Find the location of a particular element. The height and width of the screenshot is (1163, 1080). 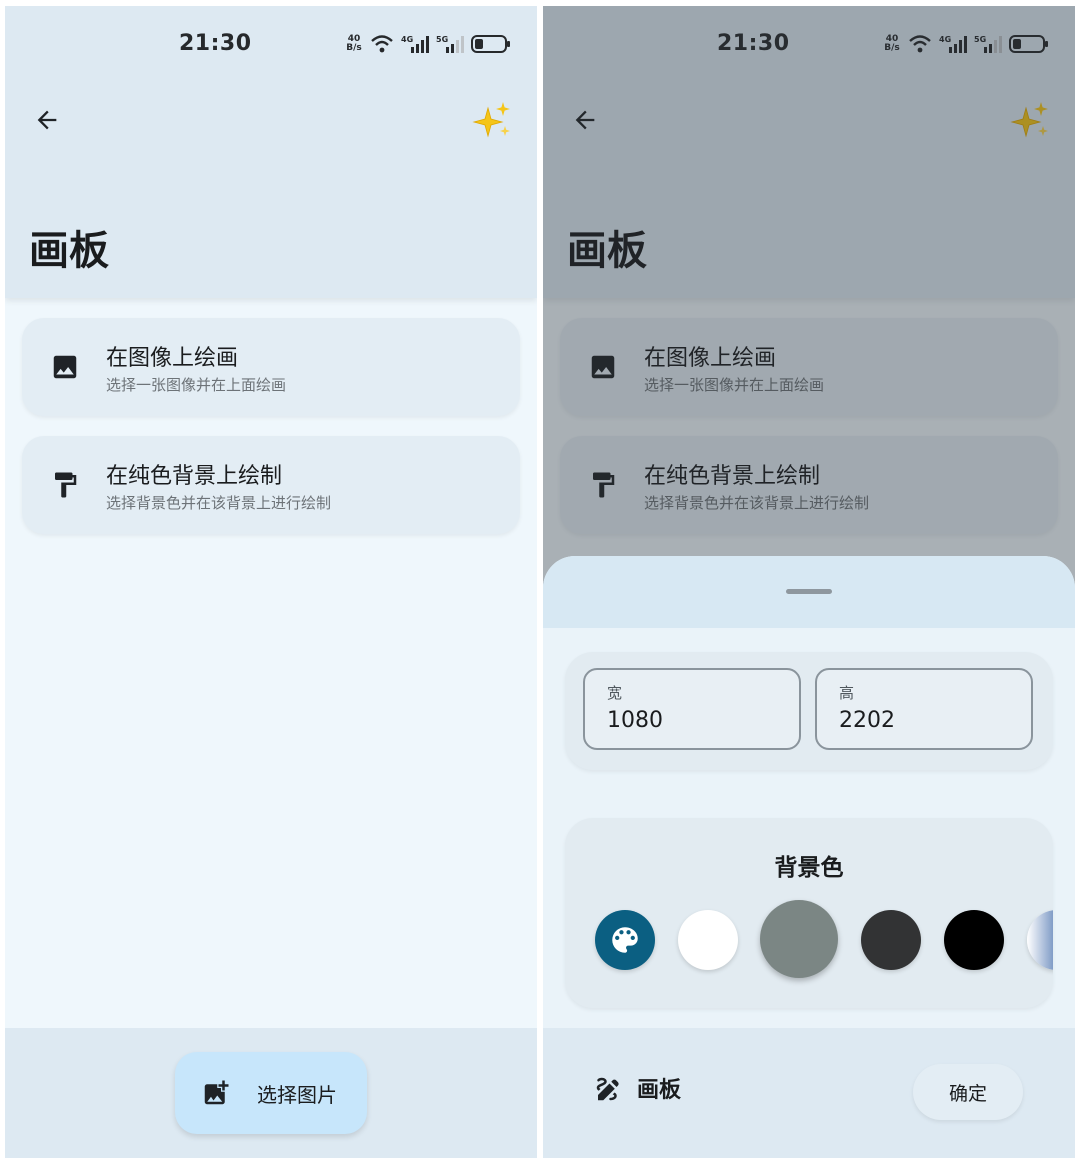

option-title: 在纯色背景上绘制 is located at coordinates (194, 476).